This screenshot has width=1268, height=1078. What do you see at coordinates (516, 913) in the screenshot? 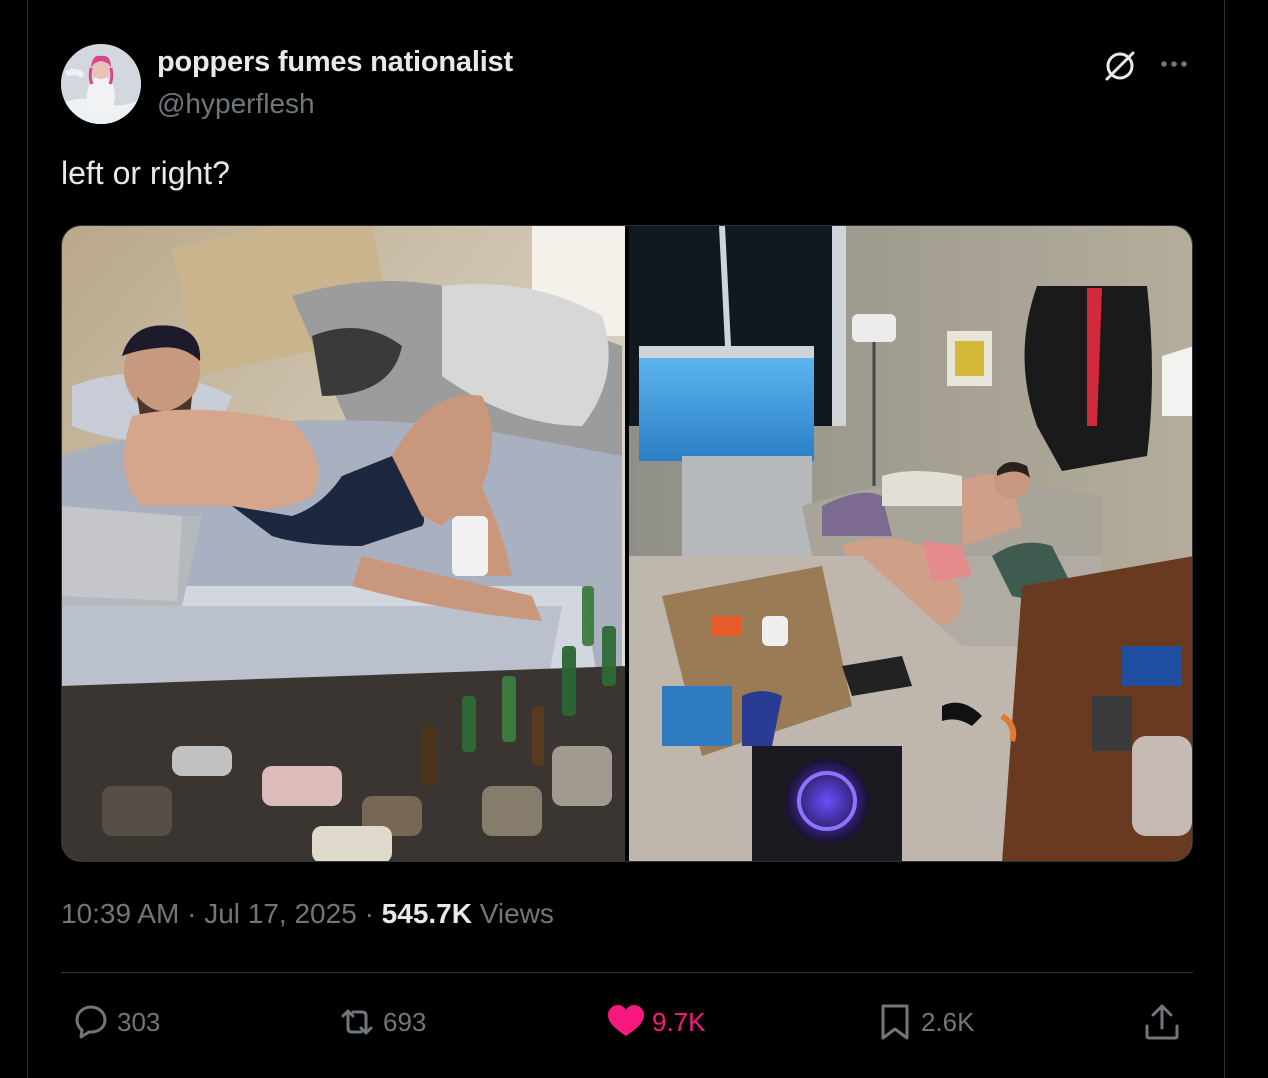
I see `views-label: Views` at bounding box center [516, 913].